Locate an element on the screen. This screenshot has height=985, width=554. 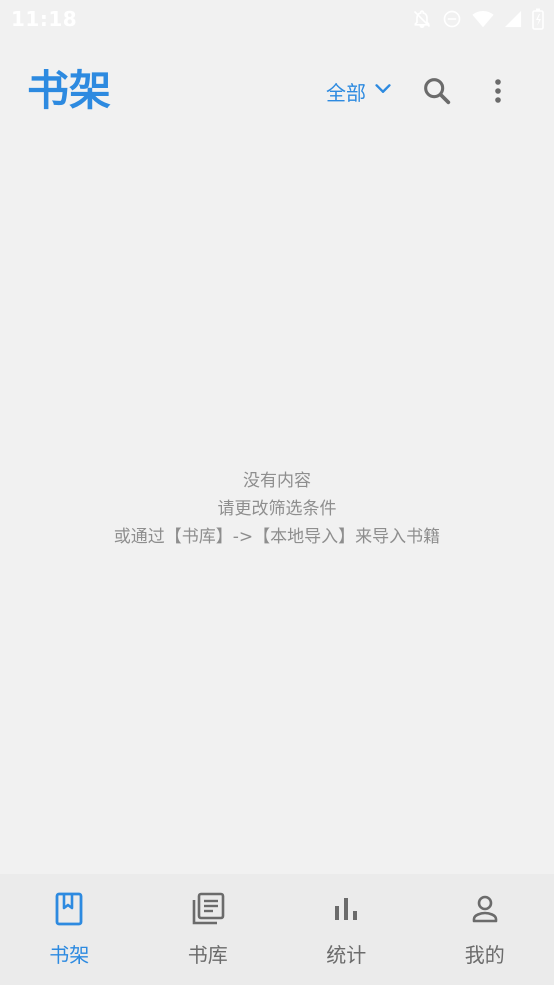
status-icons is located at coordinates (478, 19).